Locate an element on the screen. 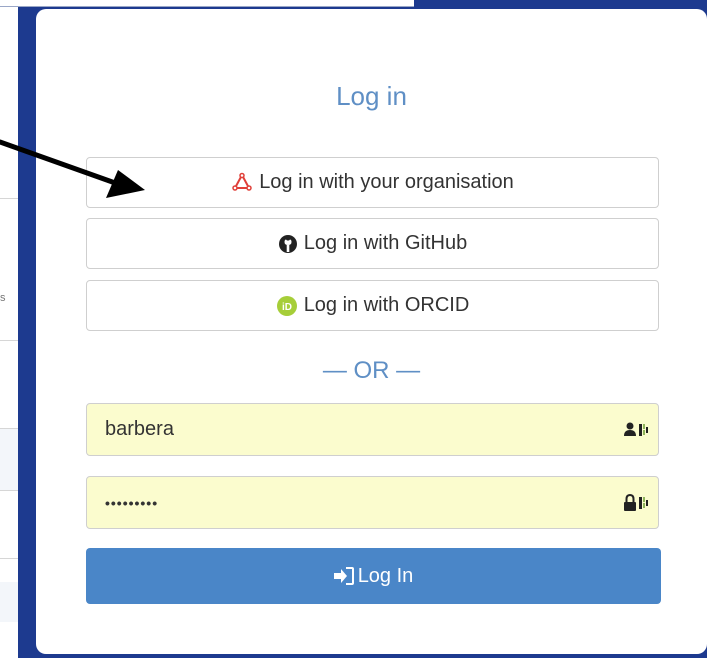 Image resolution: width=707 pixels, height=658 pixels. svg-text: iD is located at coordinates (287, 307).